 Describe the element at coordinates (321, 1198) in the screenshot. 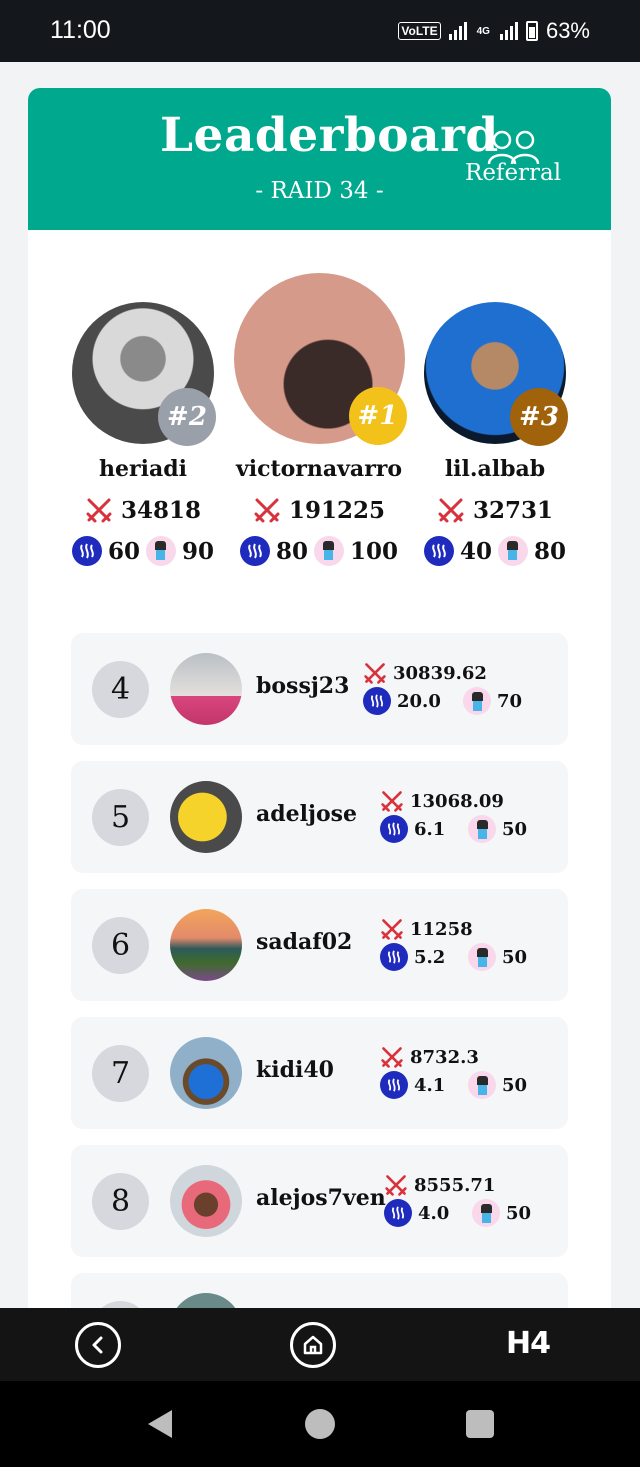

I see `user-name: alejos7ven` at that location.